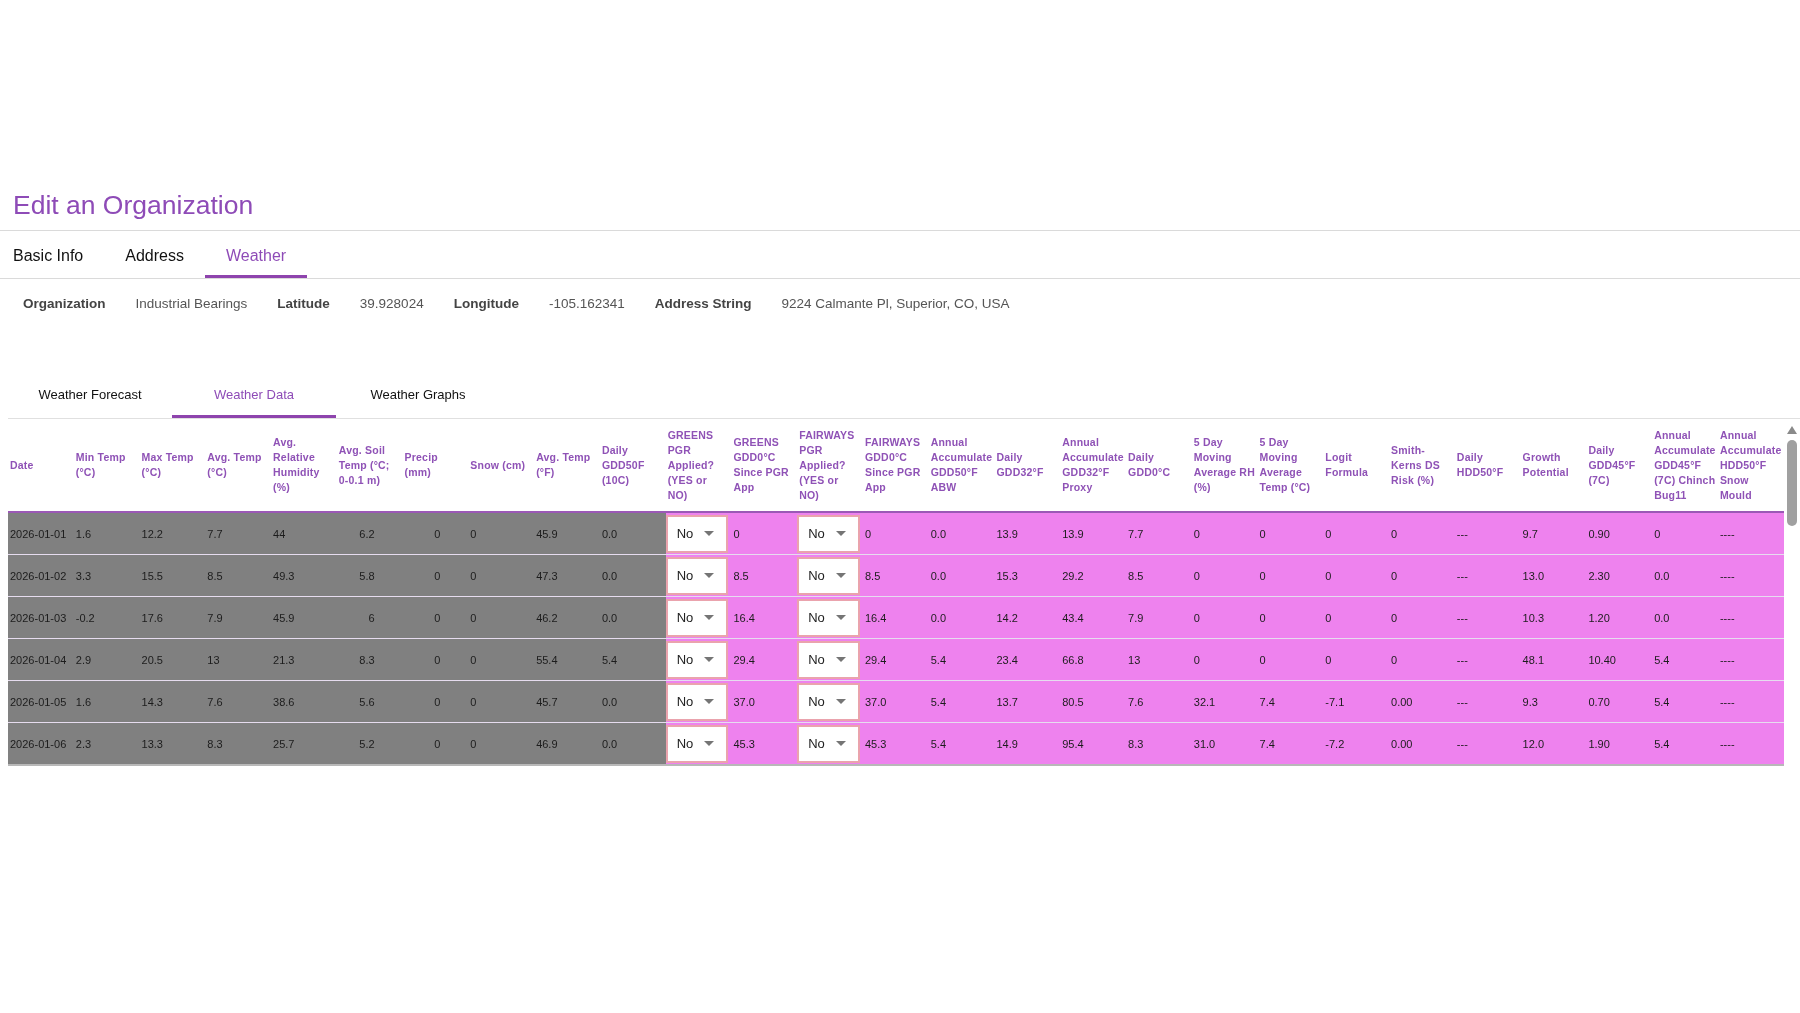 The width and height of the screenshot is (1800, 1013). I want to click on tab: Address, so click(154, 254).